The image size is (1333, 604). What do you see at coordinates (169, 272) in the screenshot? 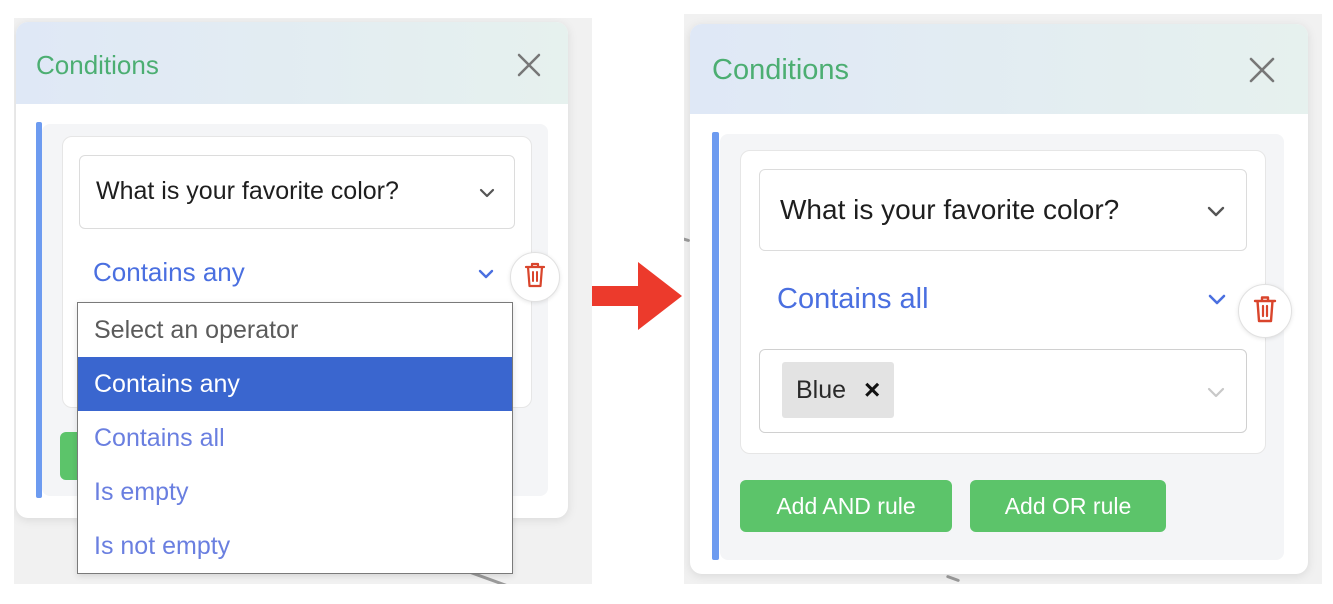
I see `operator-select-value: Contains any` at bounding box center [169, 272].